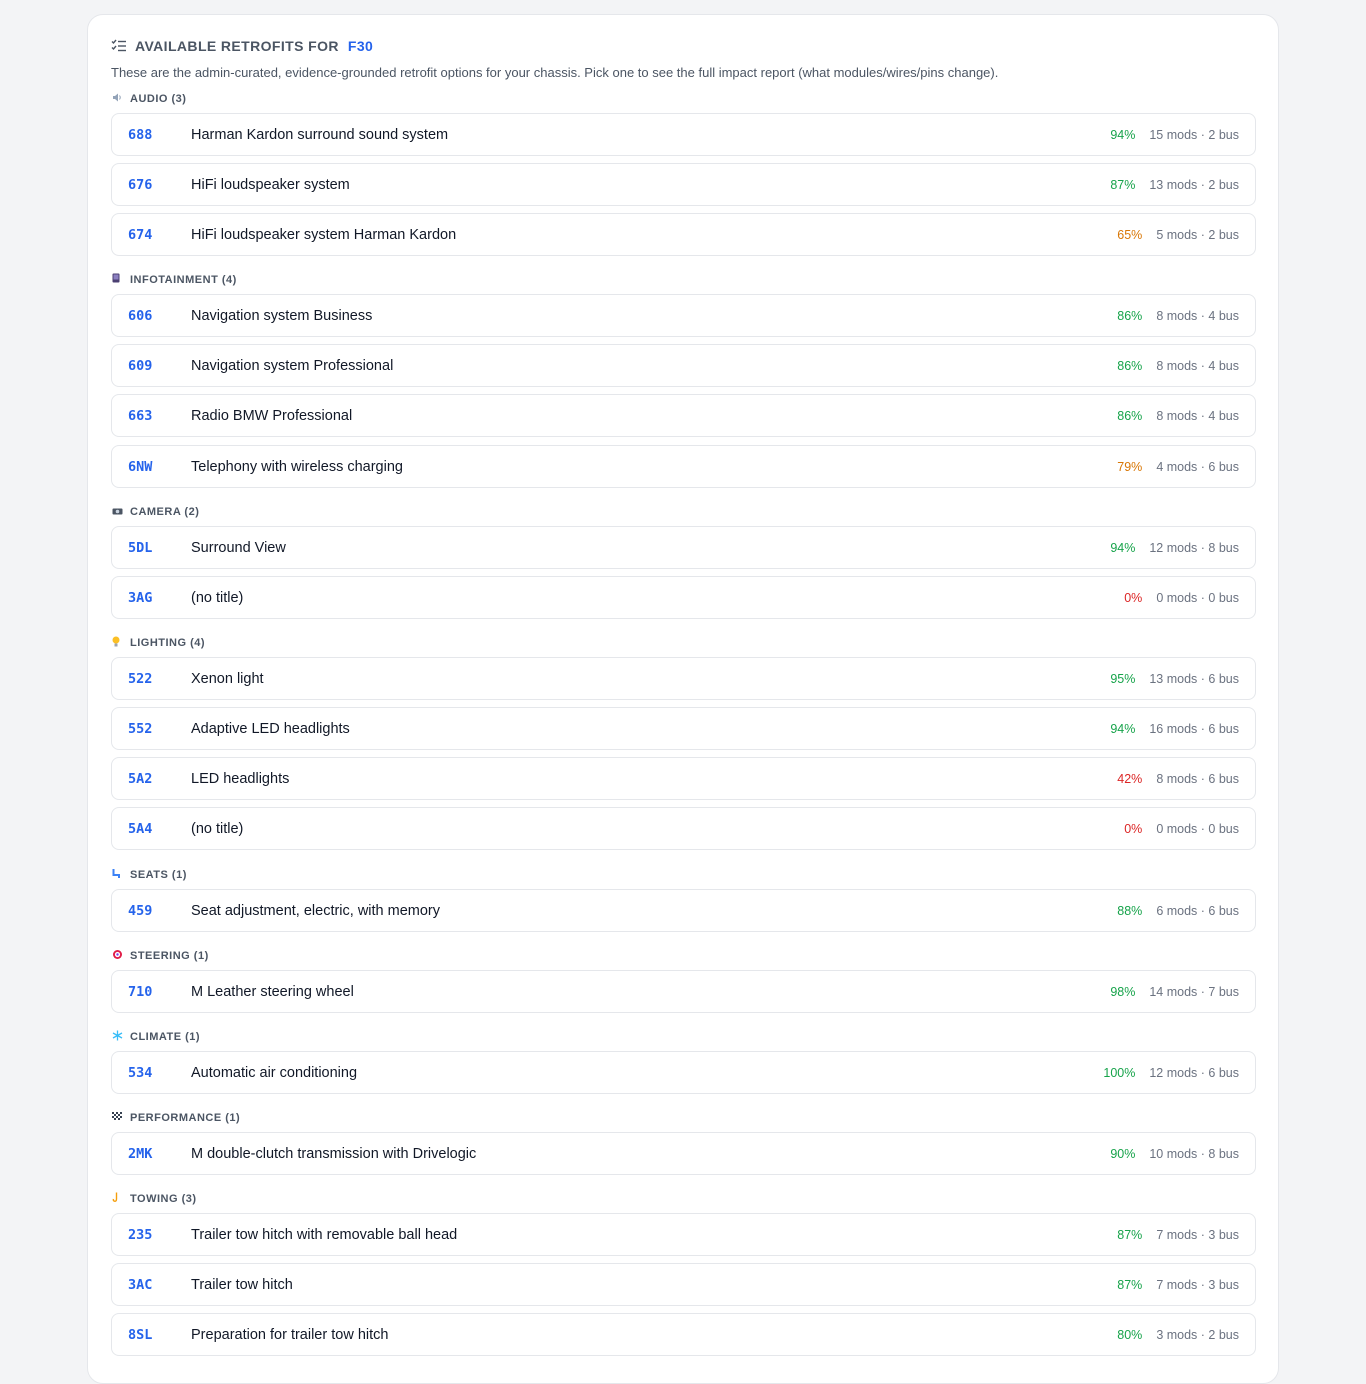  What do you see at coordinates (683, 828) in the screenshot?
I see `retrofit-row: 5A4 (no title) 0% 0 mods · 0 bus` at bounding box center [683, 828].